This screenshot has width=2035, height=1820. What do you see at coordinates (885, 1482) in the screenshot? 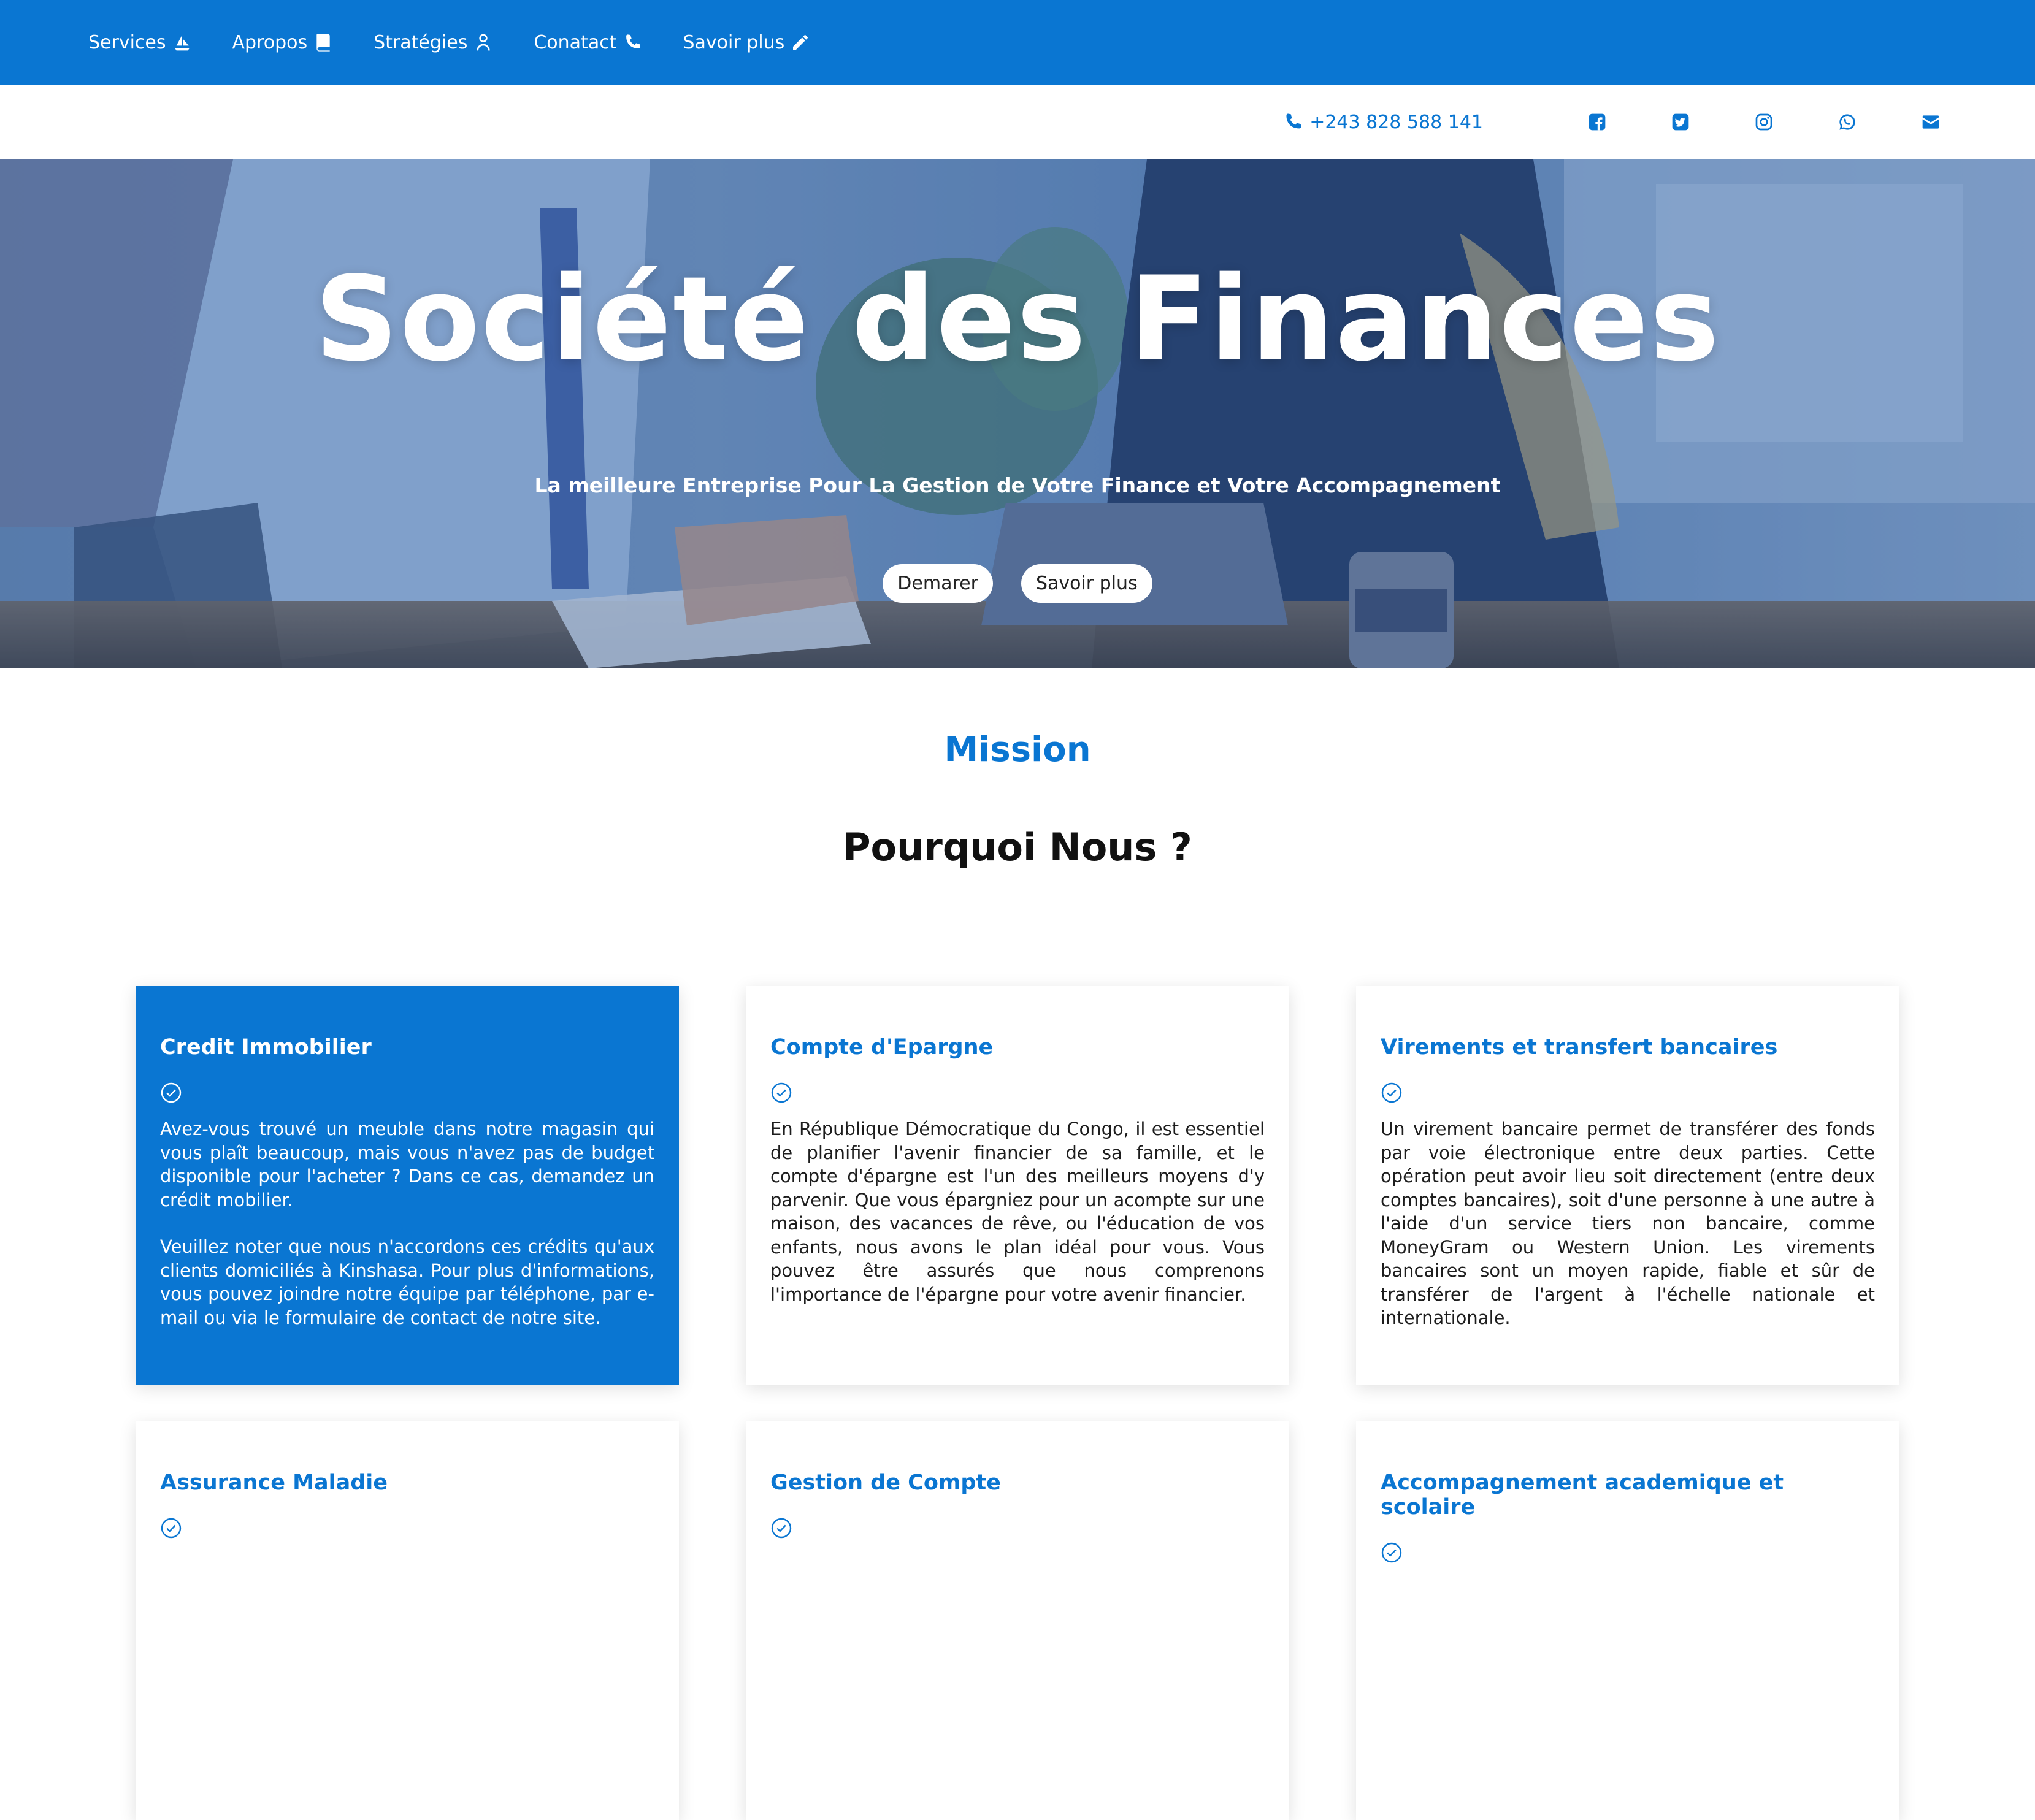
I see `card-title: Gestion de Compte` at bounding box center [885, 1482].